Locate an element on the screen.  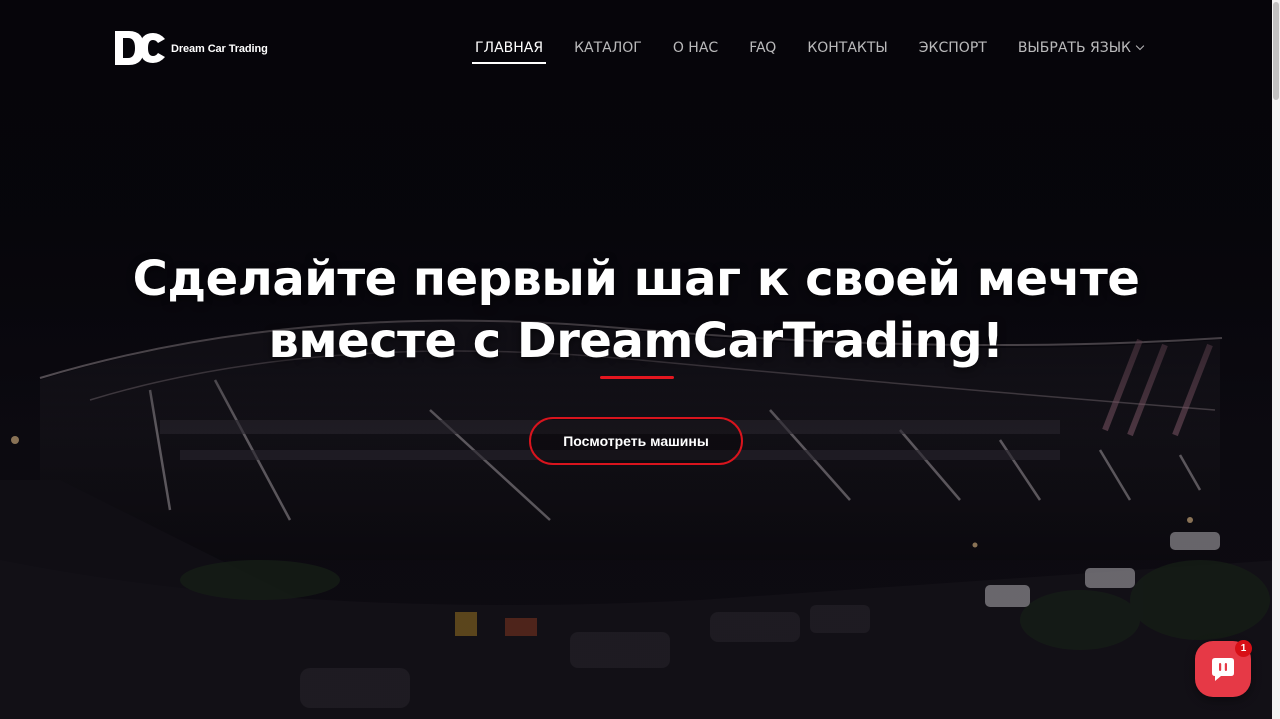
nav-item-faq: FAQ is located at coordinates (762, 50).